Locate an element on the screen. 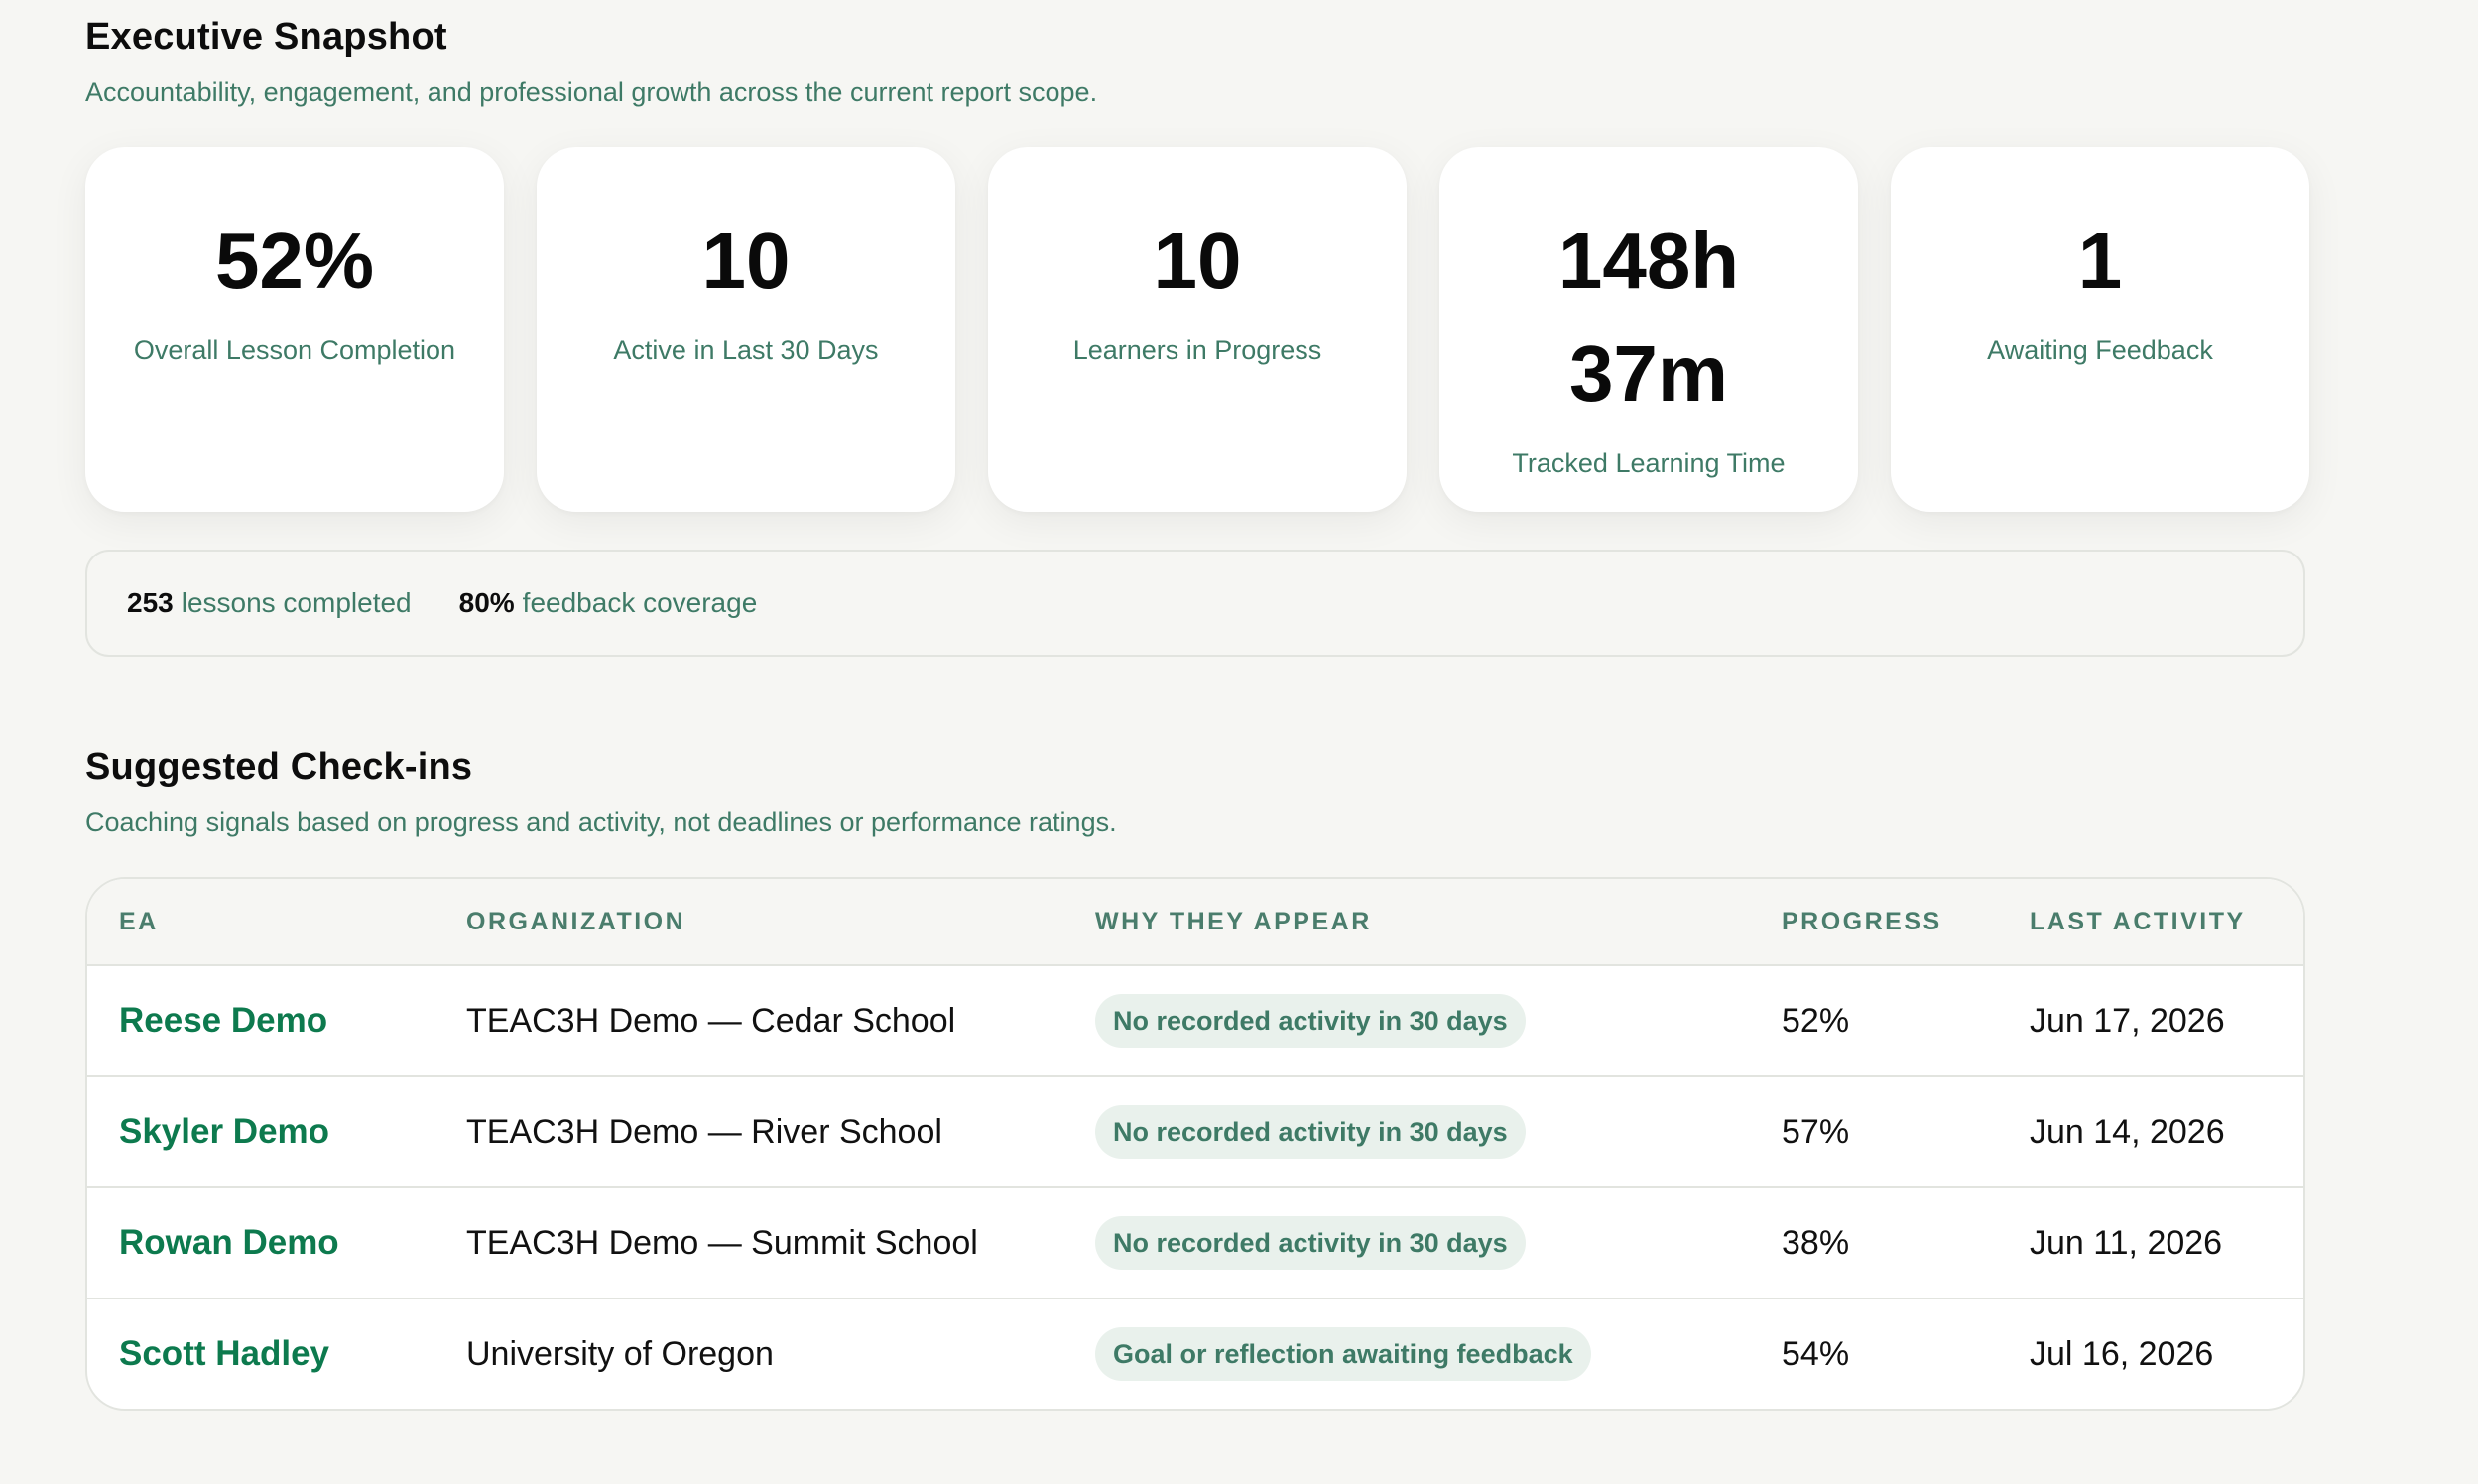  column-header-why: WHY THEY APPEAR is located at coordinates (1234, 921).